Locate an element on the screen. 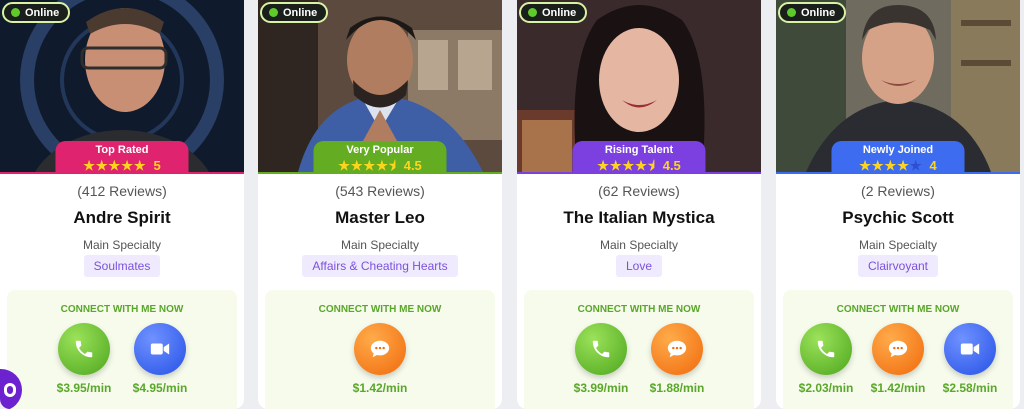  advisor-badge: Top Rated ★★★★★ 5 is located at coordinates (122, 157).